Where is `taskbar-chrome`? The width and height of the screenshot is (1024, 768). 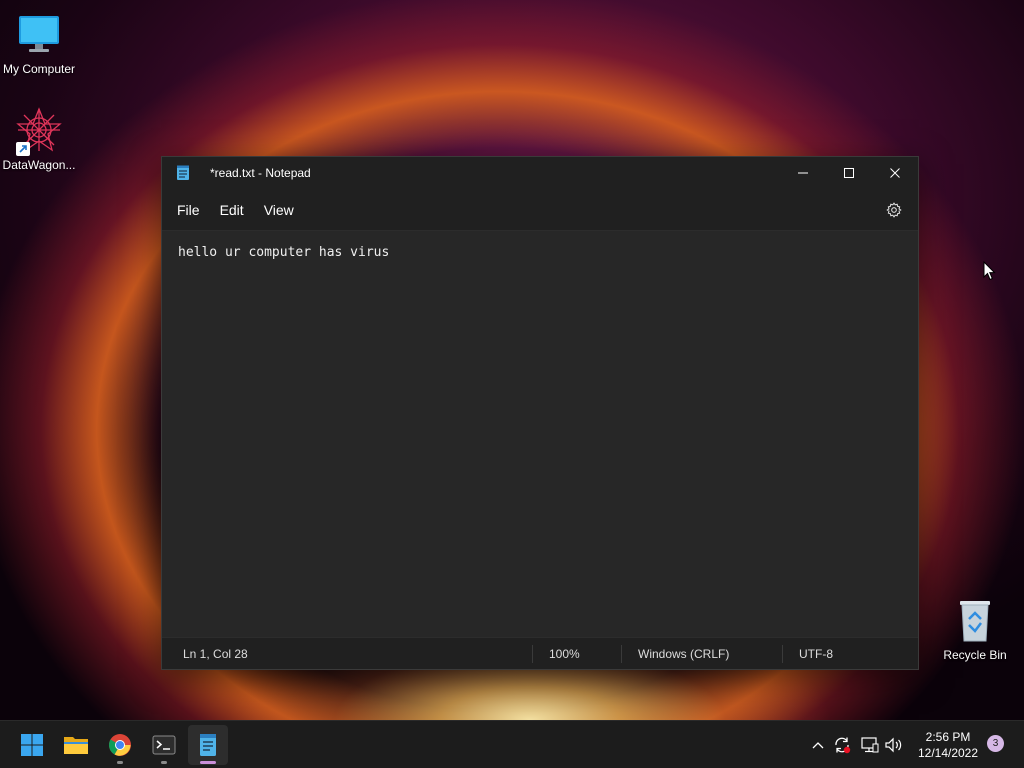 taskbar-chrome is located at coordinates (120, 745).